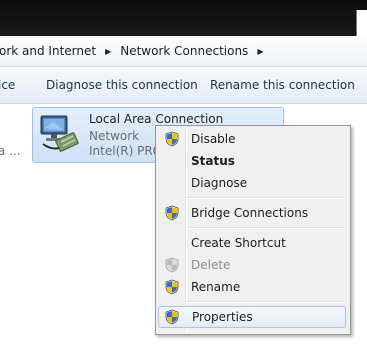  What do you see at coordinates (282, 85) in the screenshot?
I see `rename-connection-button: Rename this connection` at bounding box center [282, 85].